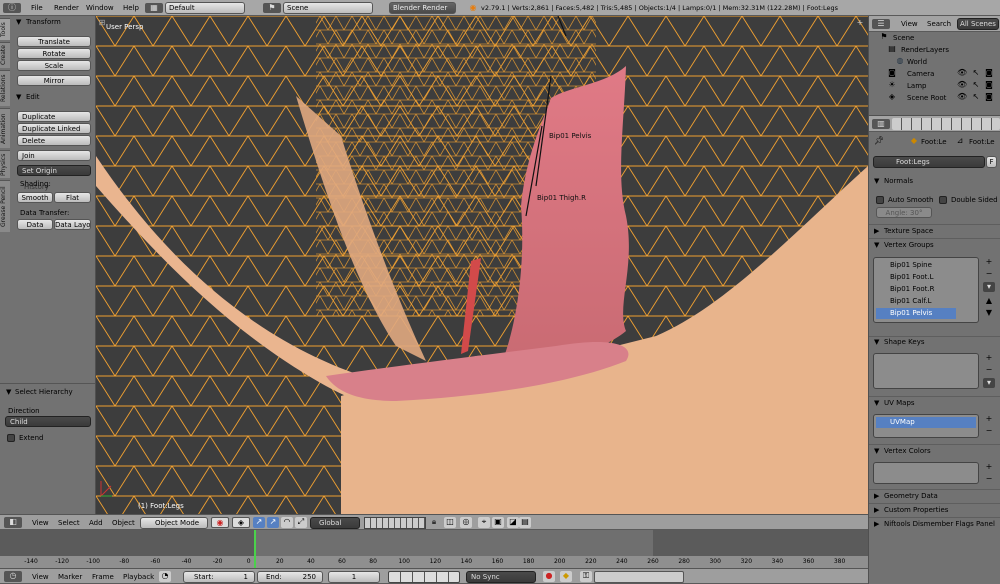  What do you see at coordinates (566, 576) in the screenshot?
I see `keying-set-icon: ◆` at bounding box center [566, 576].